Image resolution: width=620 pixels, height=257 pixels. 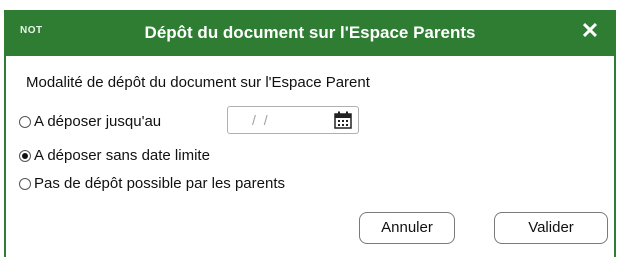 I want to click on option-no-deadline: A déposer sans date limite, so click(x=114, y=155).